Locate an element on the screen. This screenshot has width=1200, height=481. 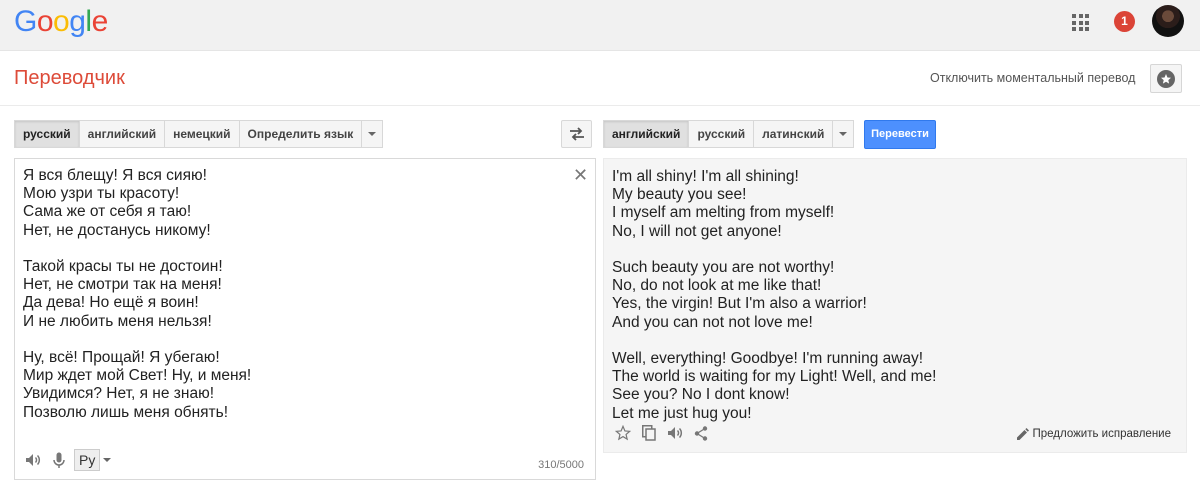
swap-icon is located at coordinates (576, 134).